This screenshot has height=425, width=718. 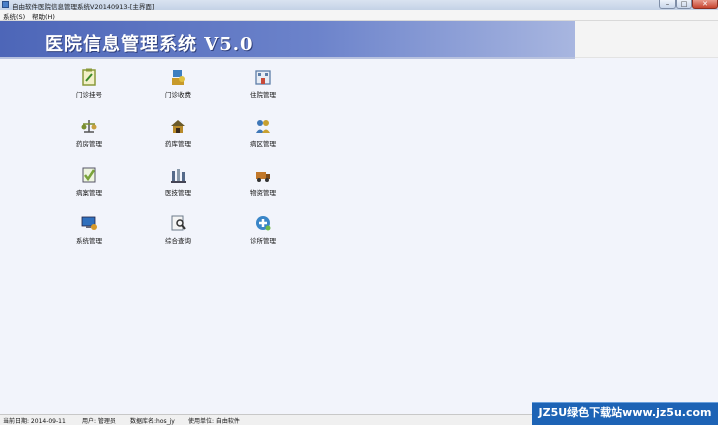 What do you see at coordinates (178, 126) in the screenshot?
I see `warehouse-icon` at bounding box center [178, 126].